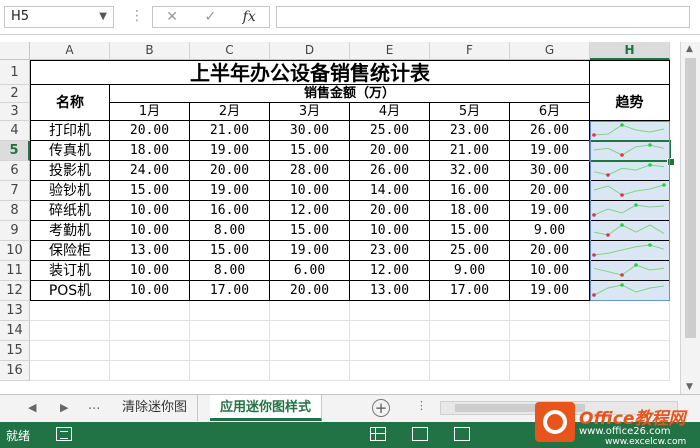 The image size is (700, 448). Describe the element at coordinates (172, 17) in the screenshot. I see `cancel-icon: ✕` at that location.